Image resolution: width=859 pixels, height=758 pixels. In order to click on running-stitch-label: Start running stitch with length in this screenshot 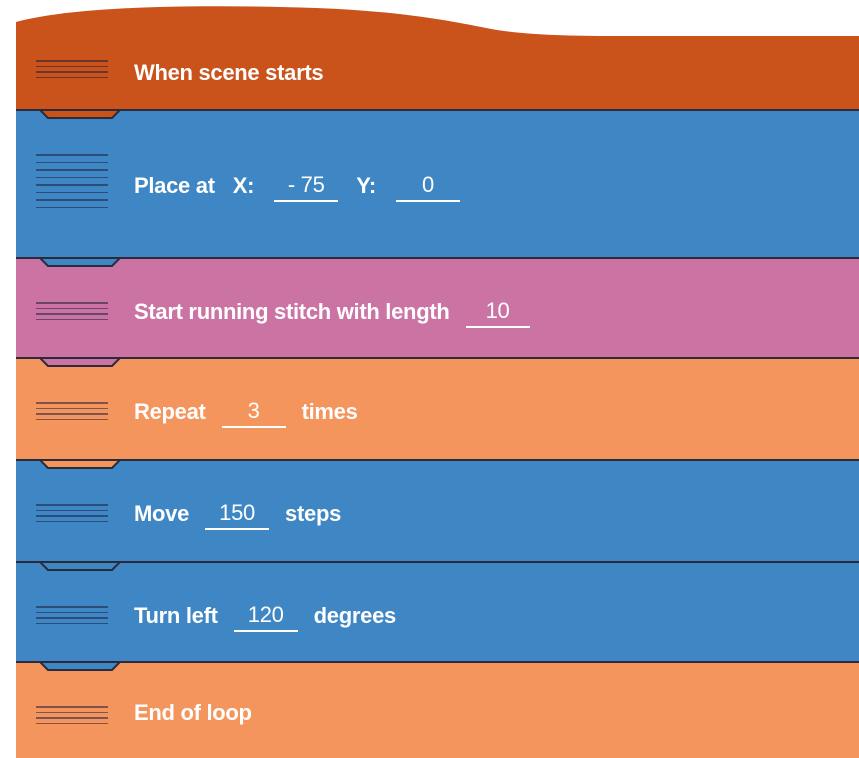, I will do `click(292, 311)`.